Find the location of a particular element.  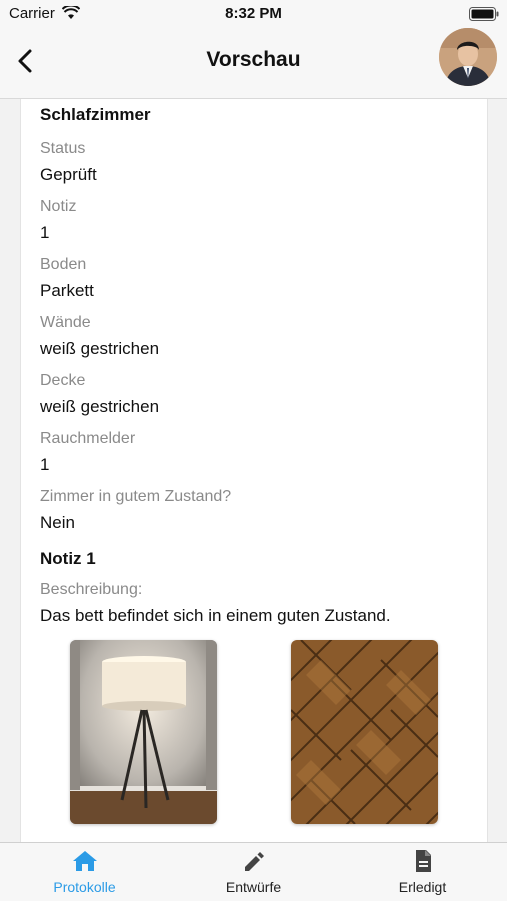

tab-protokolle: Protokolle is located at coordinates (84, 872).